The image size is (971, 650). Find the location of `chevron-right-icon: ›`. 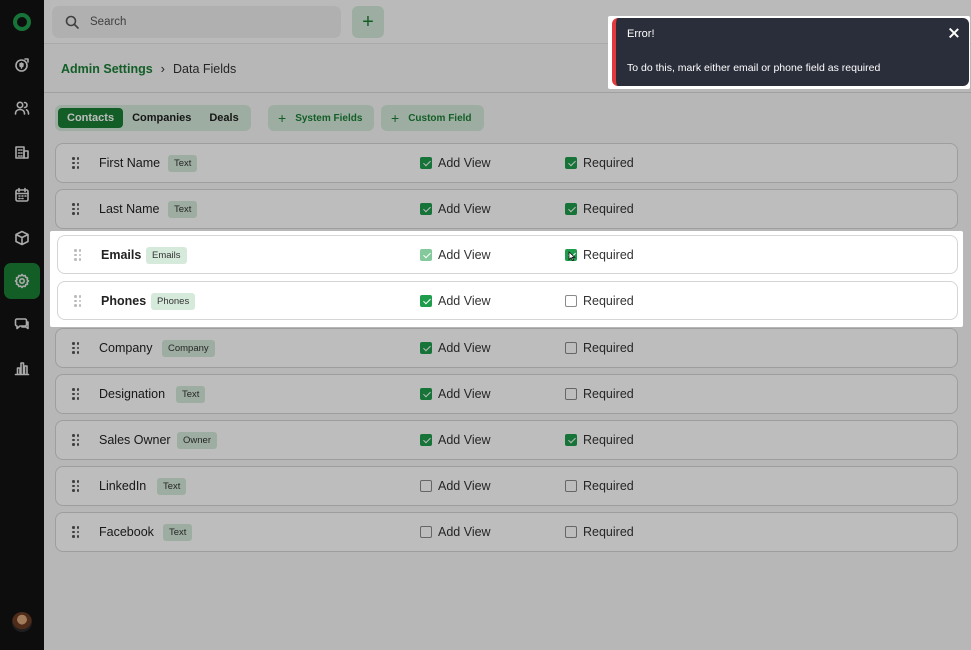

chevron-right-icon: › is located at coordinates (163, 68).